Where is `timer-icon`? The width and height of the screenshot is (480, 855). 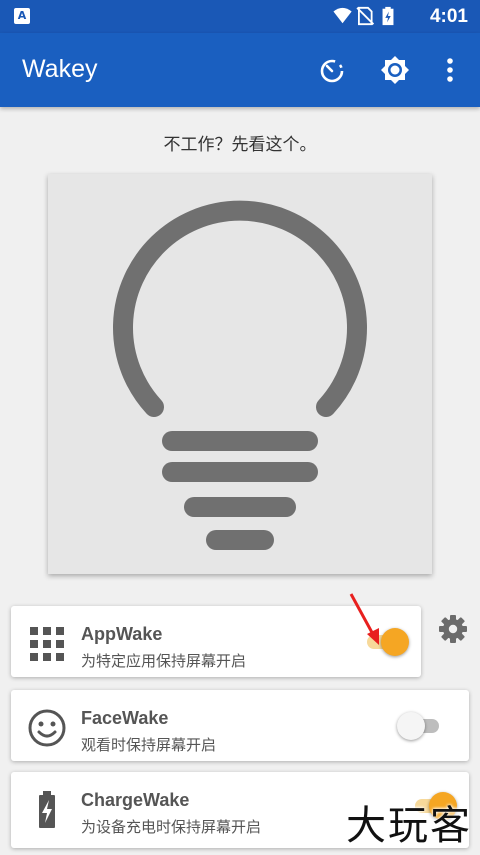 timer-icon is located at coordinates (332, 70).